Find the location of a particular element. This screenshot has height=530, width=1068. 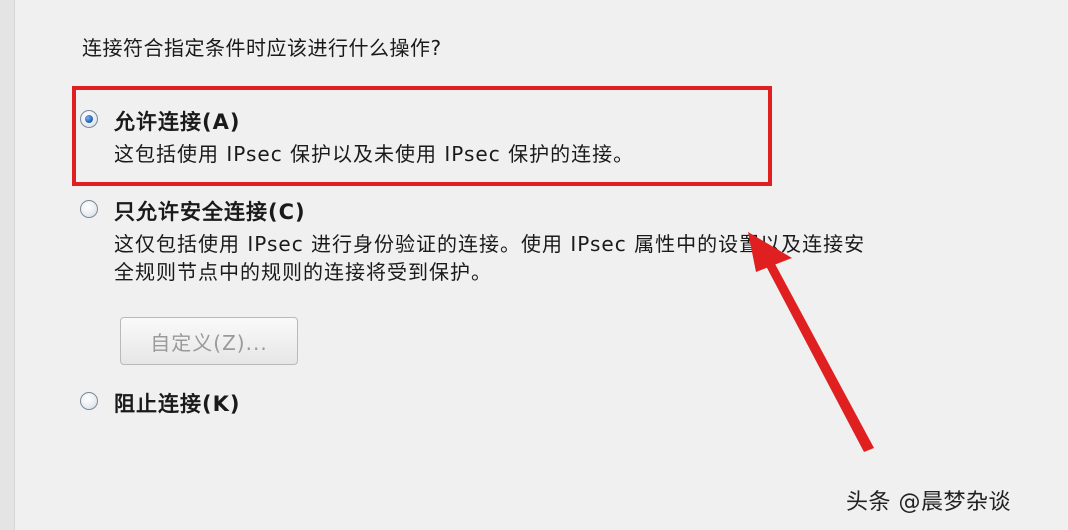

annotation-arrow-icon is located at coordinates (811, 342).